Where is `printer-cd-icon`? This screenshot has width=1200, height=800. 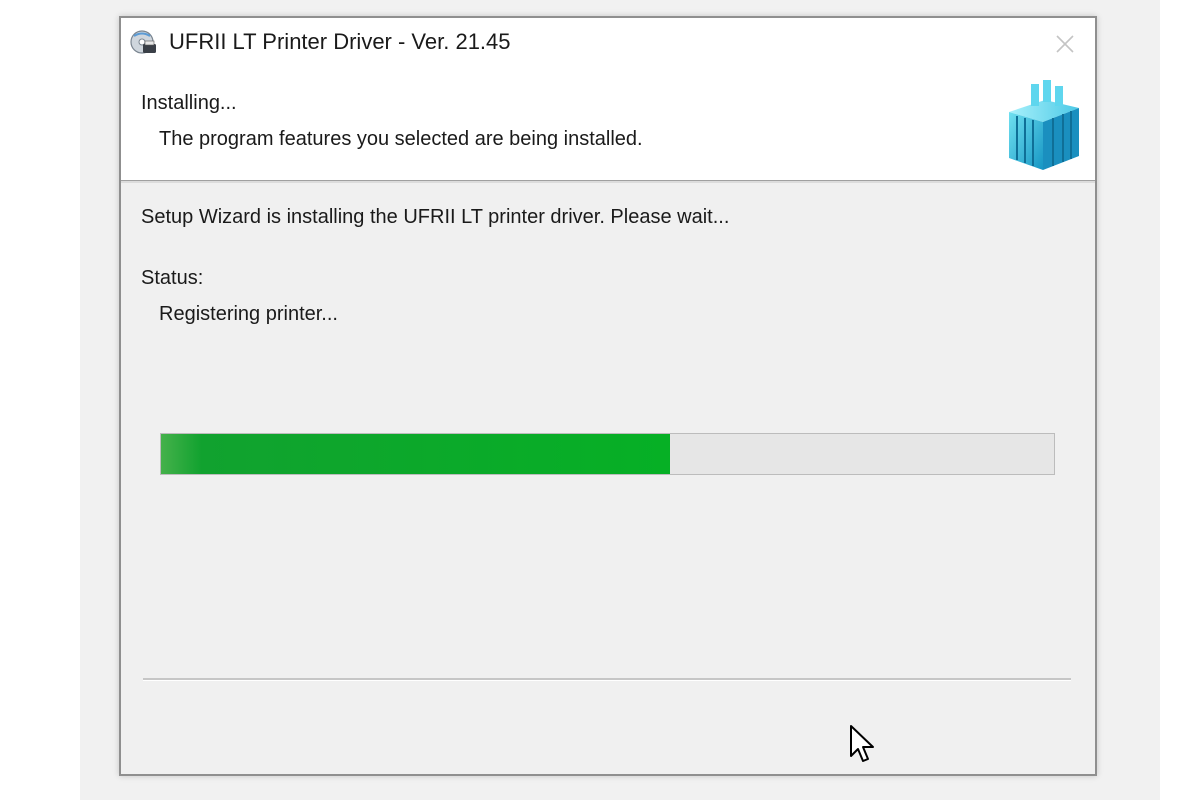 printer-cd-icon is located at coordinates (143, 42).